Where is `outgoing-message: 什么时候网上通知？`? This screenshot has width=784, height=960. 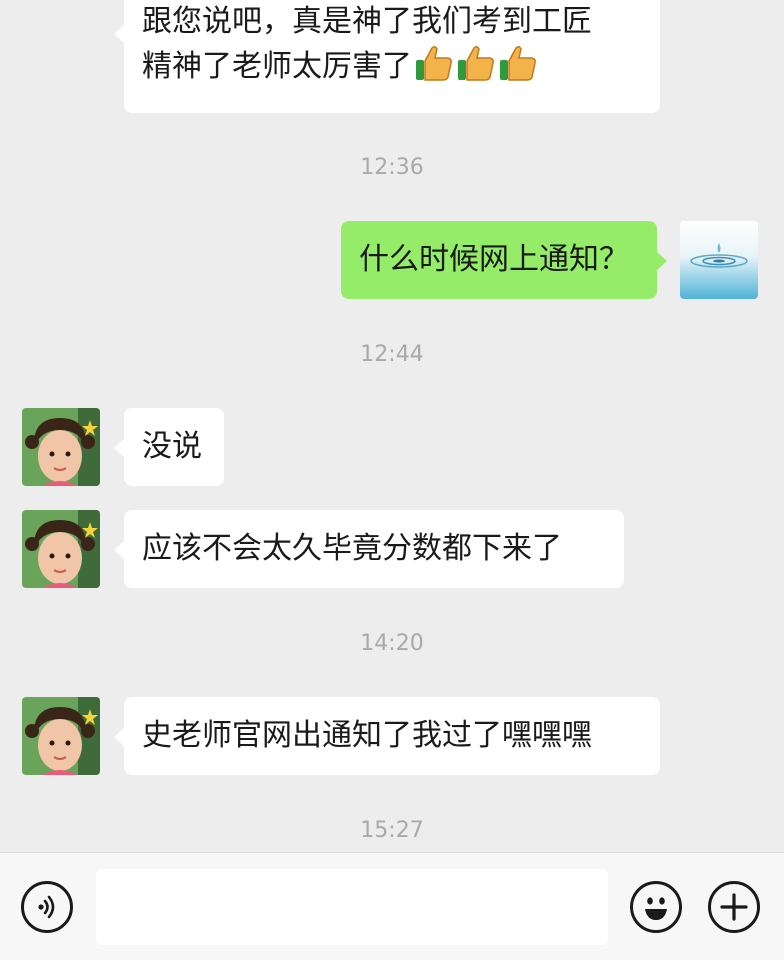
outgoing-message: 什么时候网上通知？ is located at coordinates (504, 260).